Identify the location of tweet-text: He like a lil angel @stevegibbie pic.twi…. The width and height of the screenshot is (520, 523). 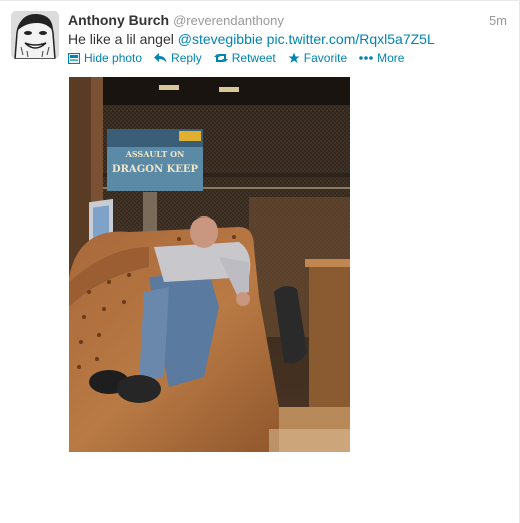
(287, 39).